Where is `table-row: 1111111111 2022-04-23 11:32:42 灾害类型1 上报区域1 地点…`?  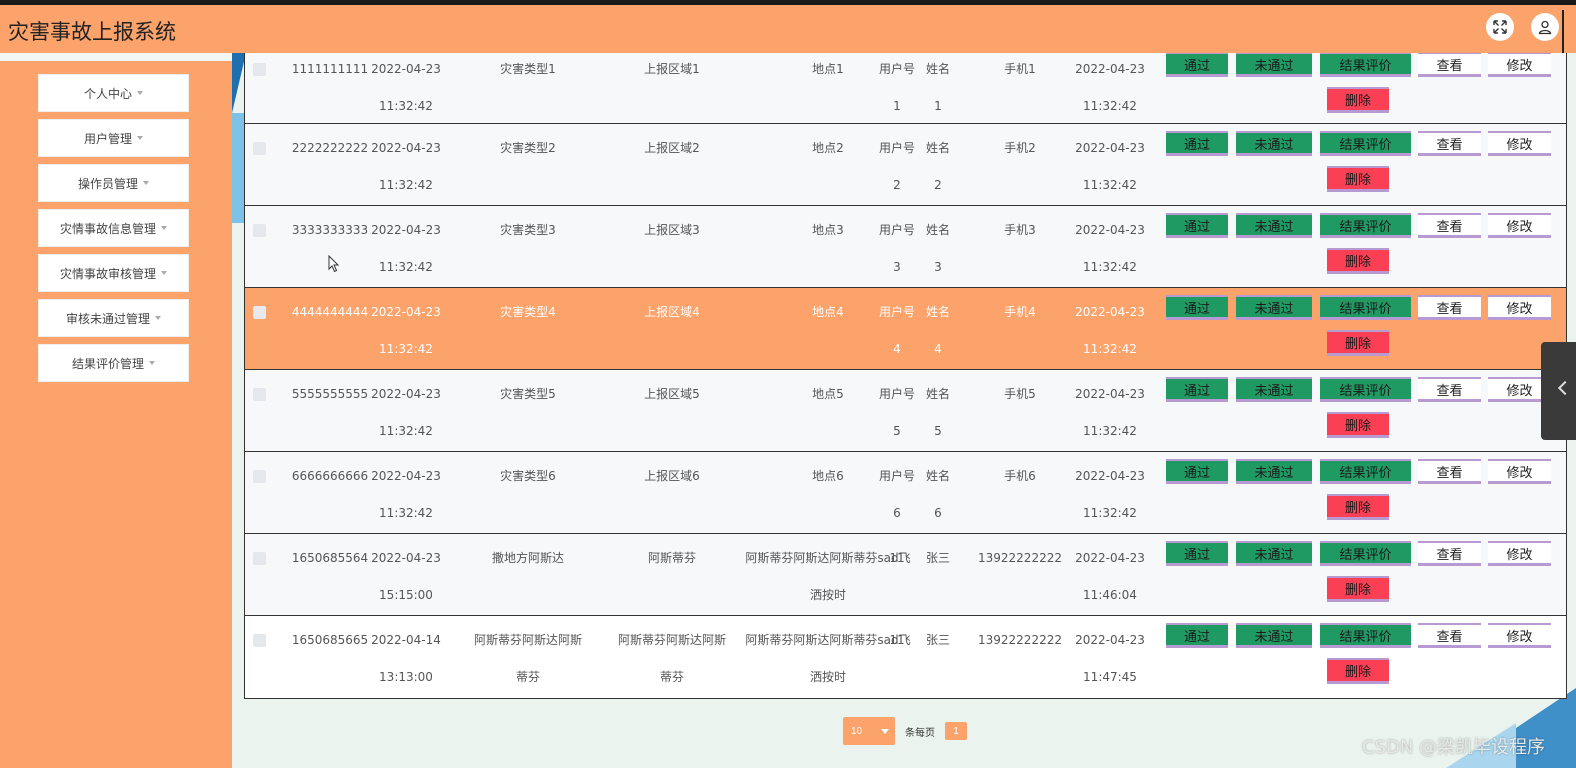 table-row: 1111111111 2022-04-23 11:32:42 灾害类型1 上报区域1 地点… is located at coordinates (905, 88).